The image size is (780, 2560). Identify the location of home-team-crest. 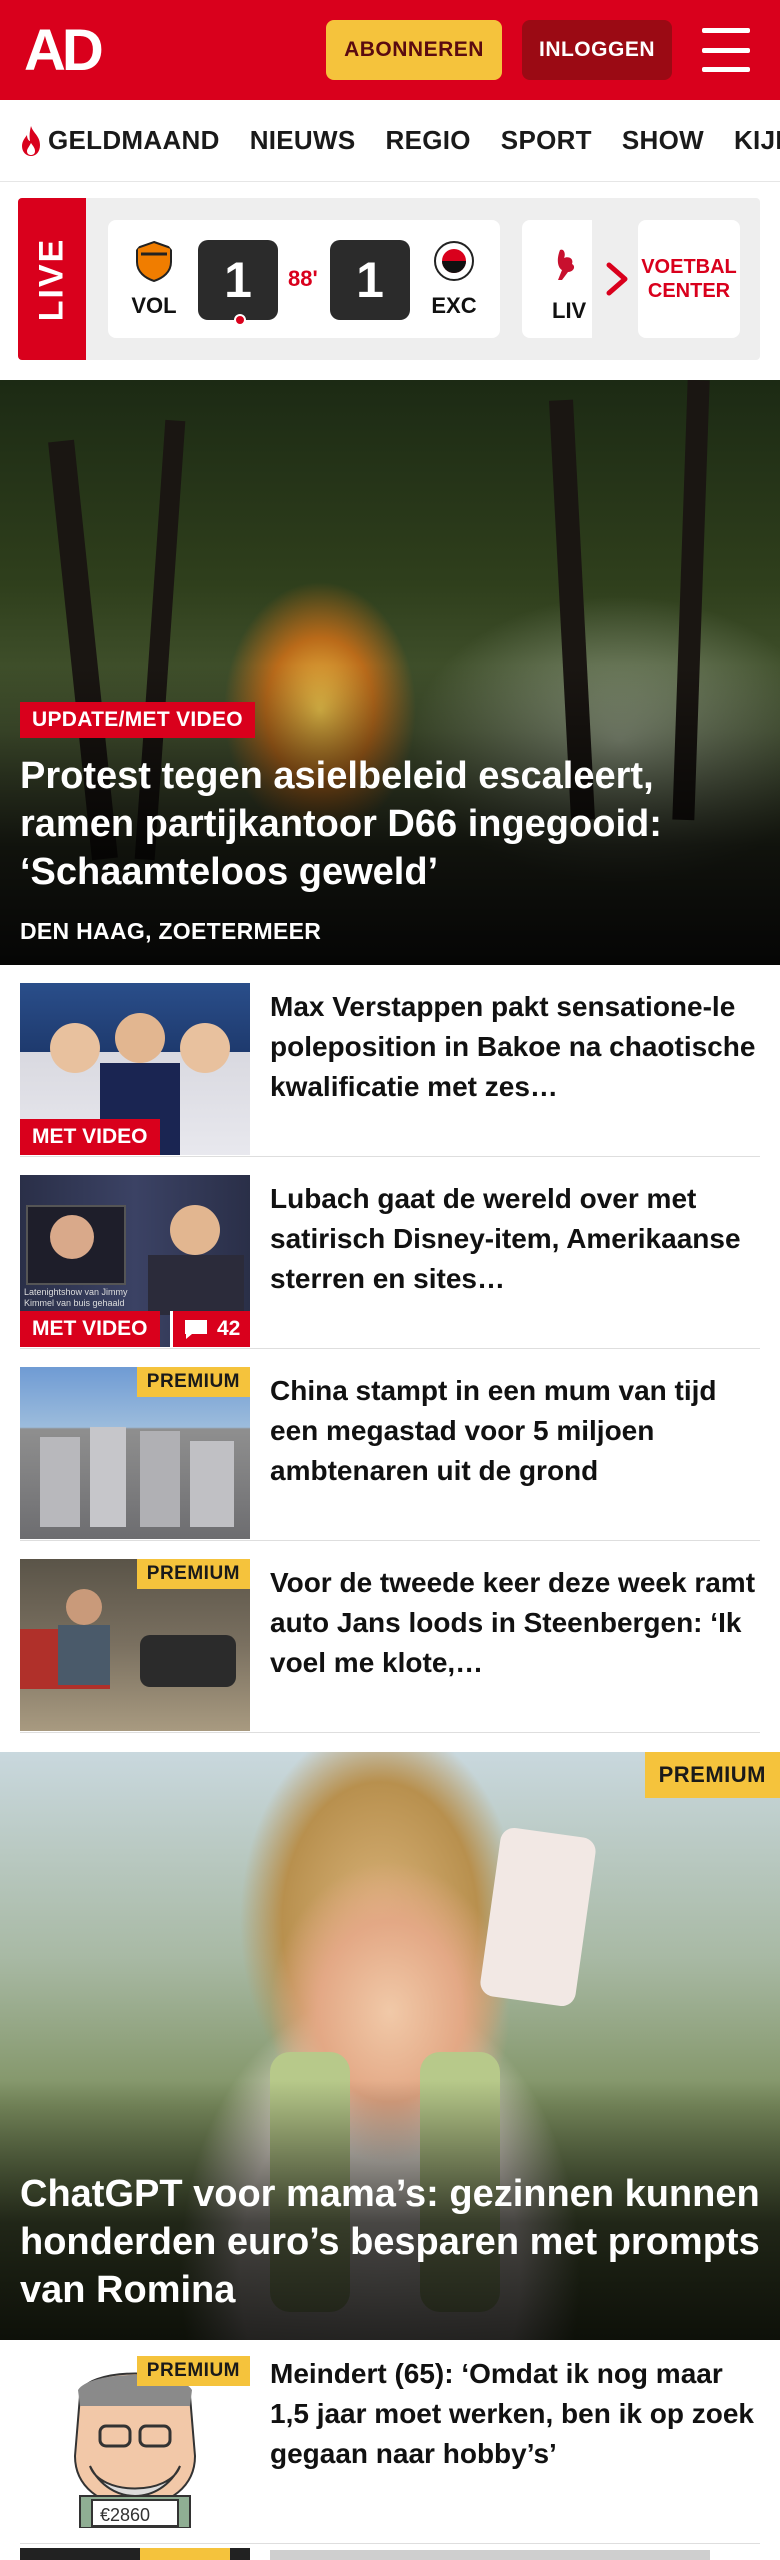
(154, 261).